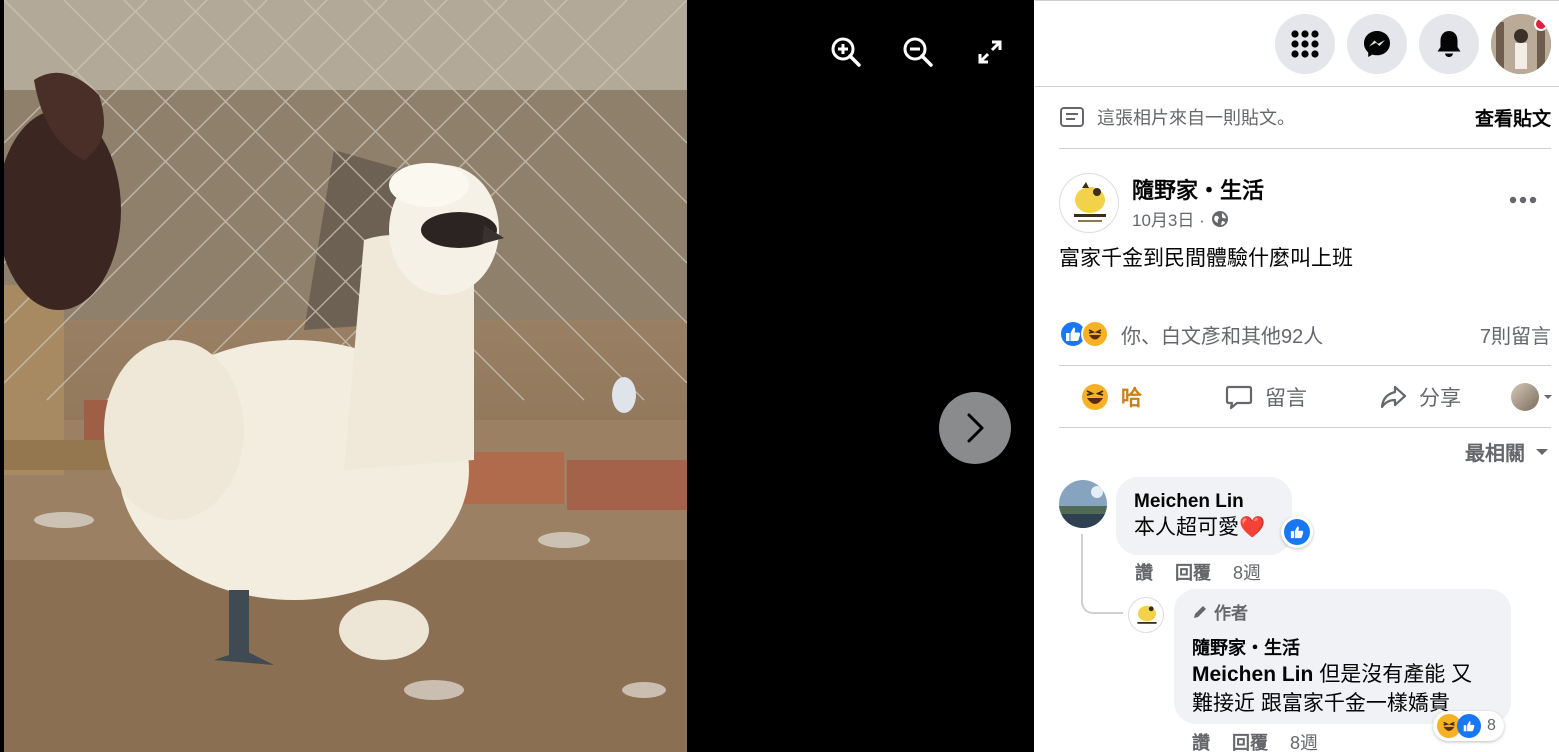  I want to click on author-badge: 作者, so click(1342, 611).